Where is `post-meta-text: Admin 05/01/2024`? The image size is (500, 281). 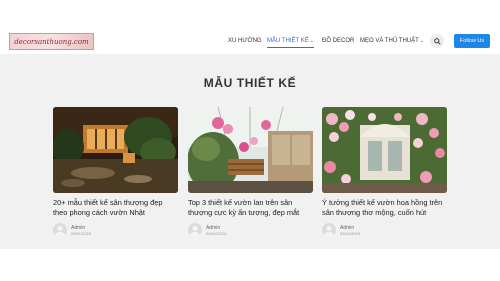
post-meta-text: Admin 05/01/2024 is located at coordinates (81, 230).